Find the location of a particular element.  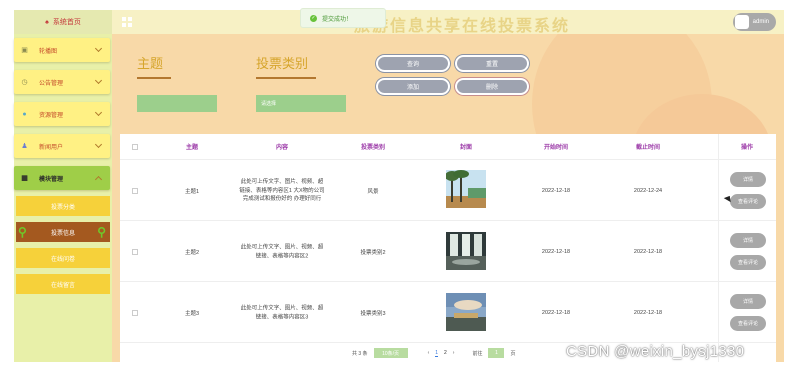

column-header: 投票类别 is located at coordinates (373, 148).